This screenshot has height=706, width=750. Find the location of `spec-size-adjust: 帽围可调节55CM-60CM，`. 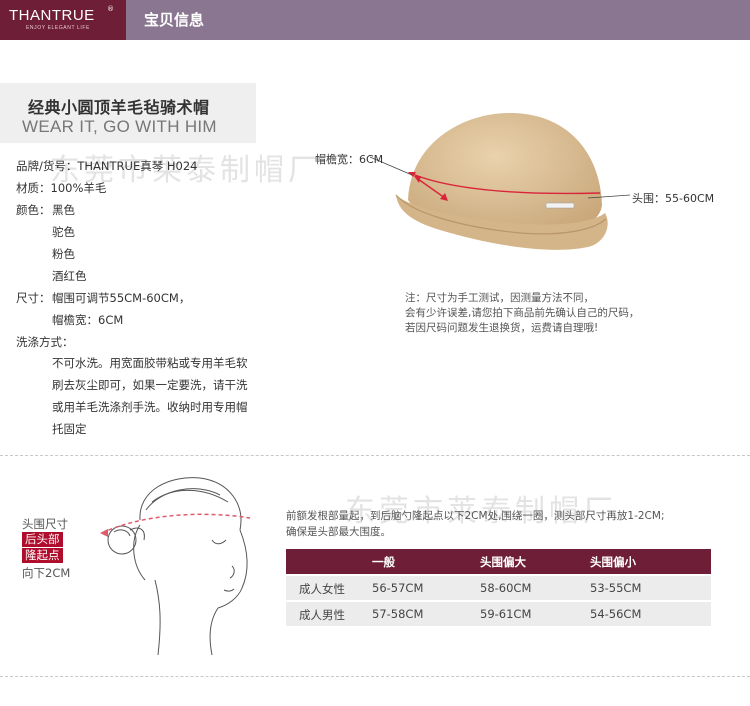

spec-size-adjust: 帽围可调节55CM-60CM， is located at coordinates (121, 298).